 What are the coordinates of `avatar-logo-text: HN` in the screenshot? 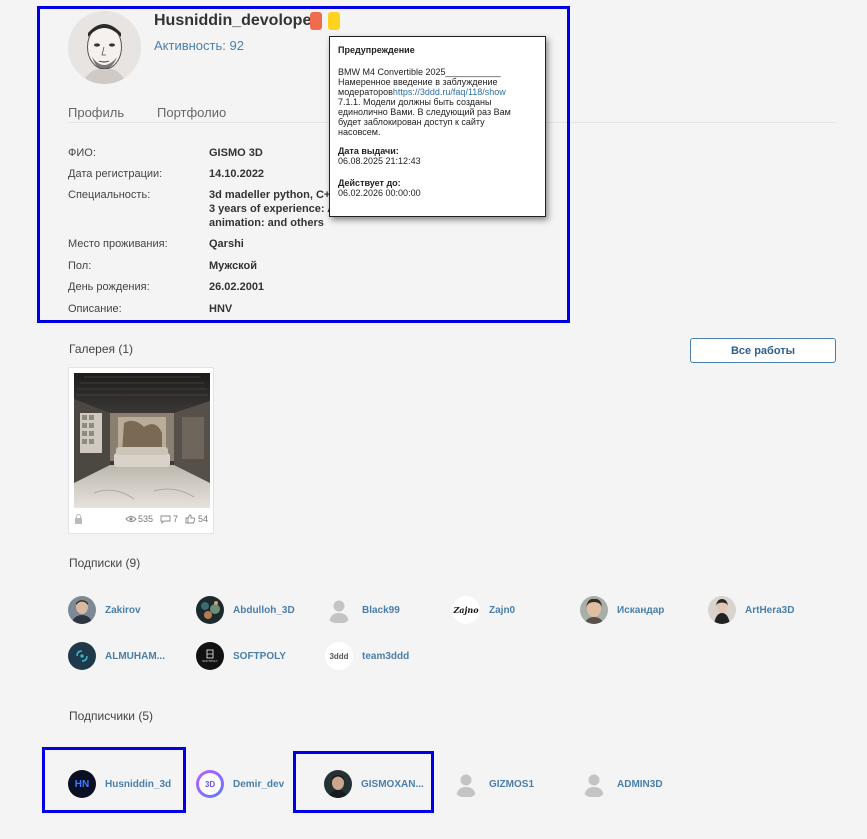 It's located at (82, 784).